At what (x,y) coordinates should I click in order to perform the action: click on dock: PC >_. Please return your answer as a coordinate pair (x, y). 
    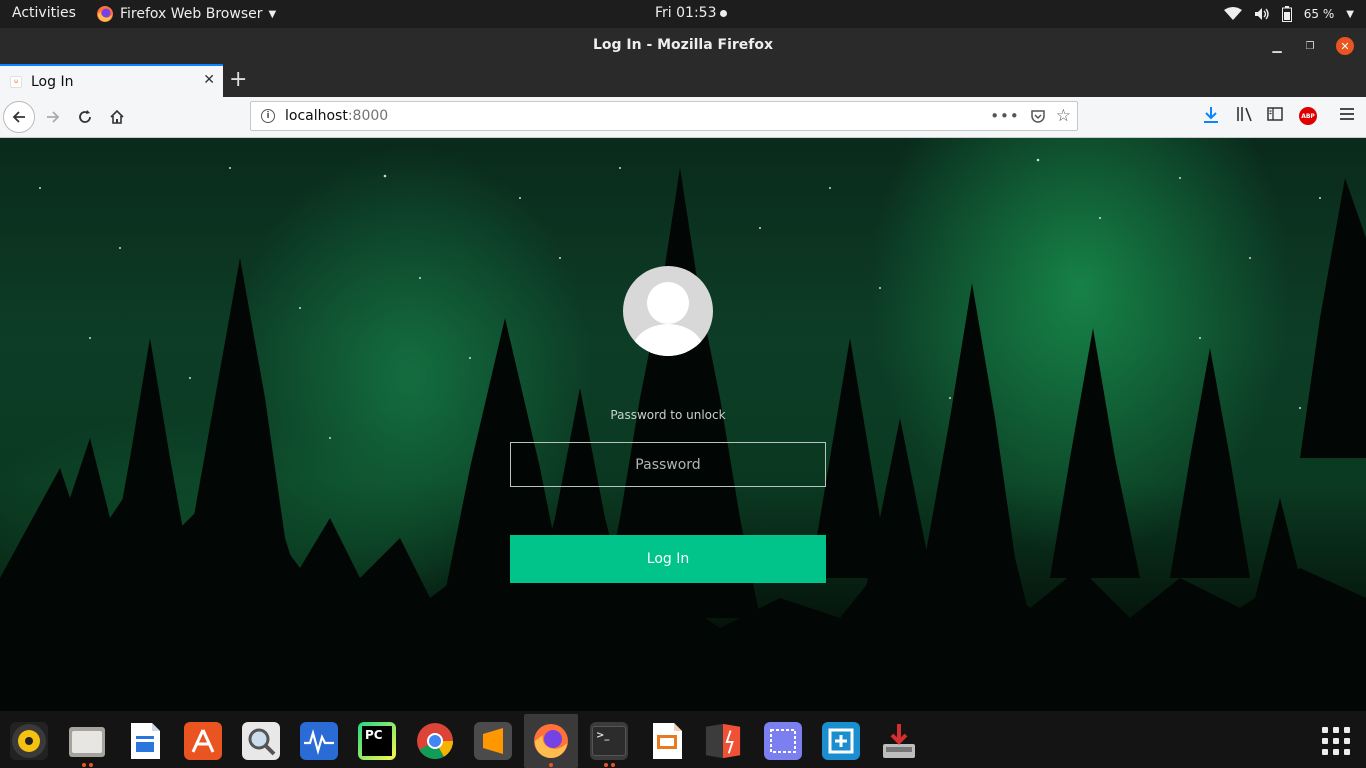
    Looking at the image, I should click on (683, 739).